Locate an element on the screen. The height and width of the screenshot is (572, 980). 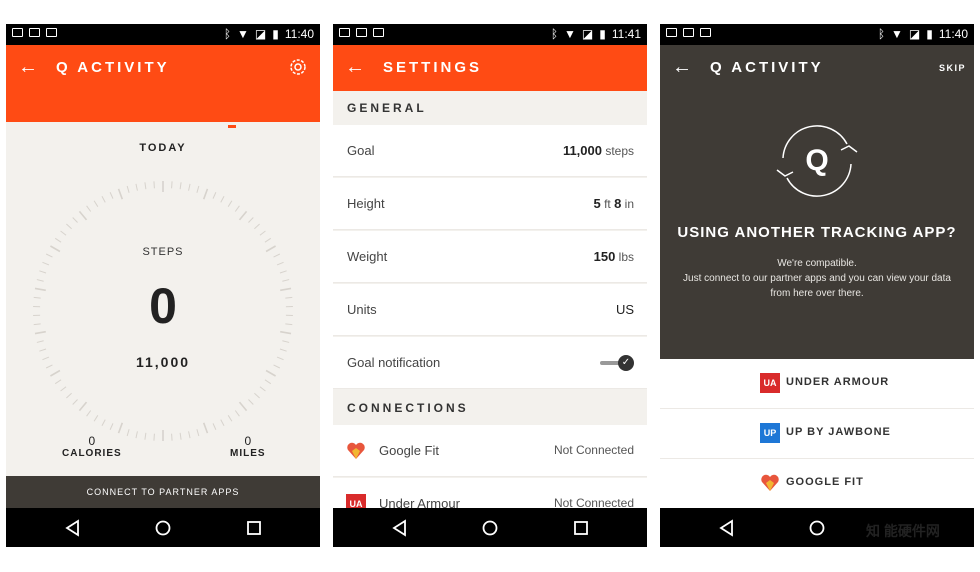
setting-row-height: Height 5 ft 8 in is located at coordinates (490, 204).